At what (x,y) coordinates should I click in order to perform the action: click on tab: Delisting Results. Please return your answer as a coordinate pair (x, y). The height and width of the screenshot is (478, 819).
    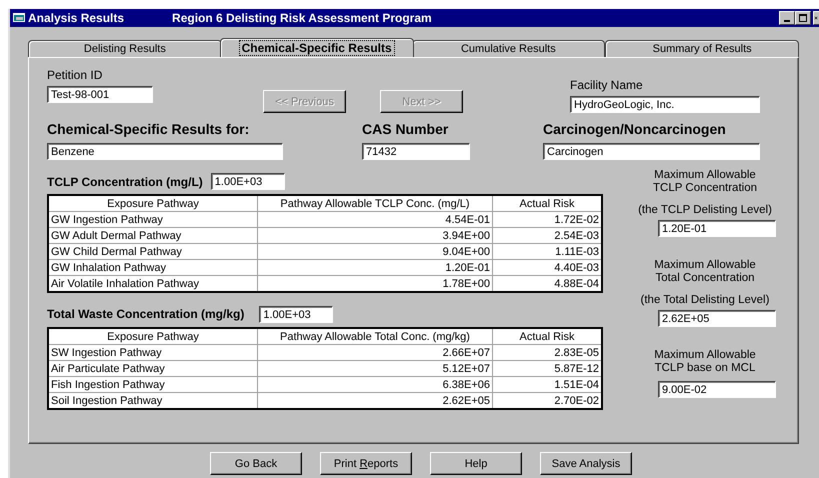
    Looking at the image, I should click on (125, 48).